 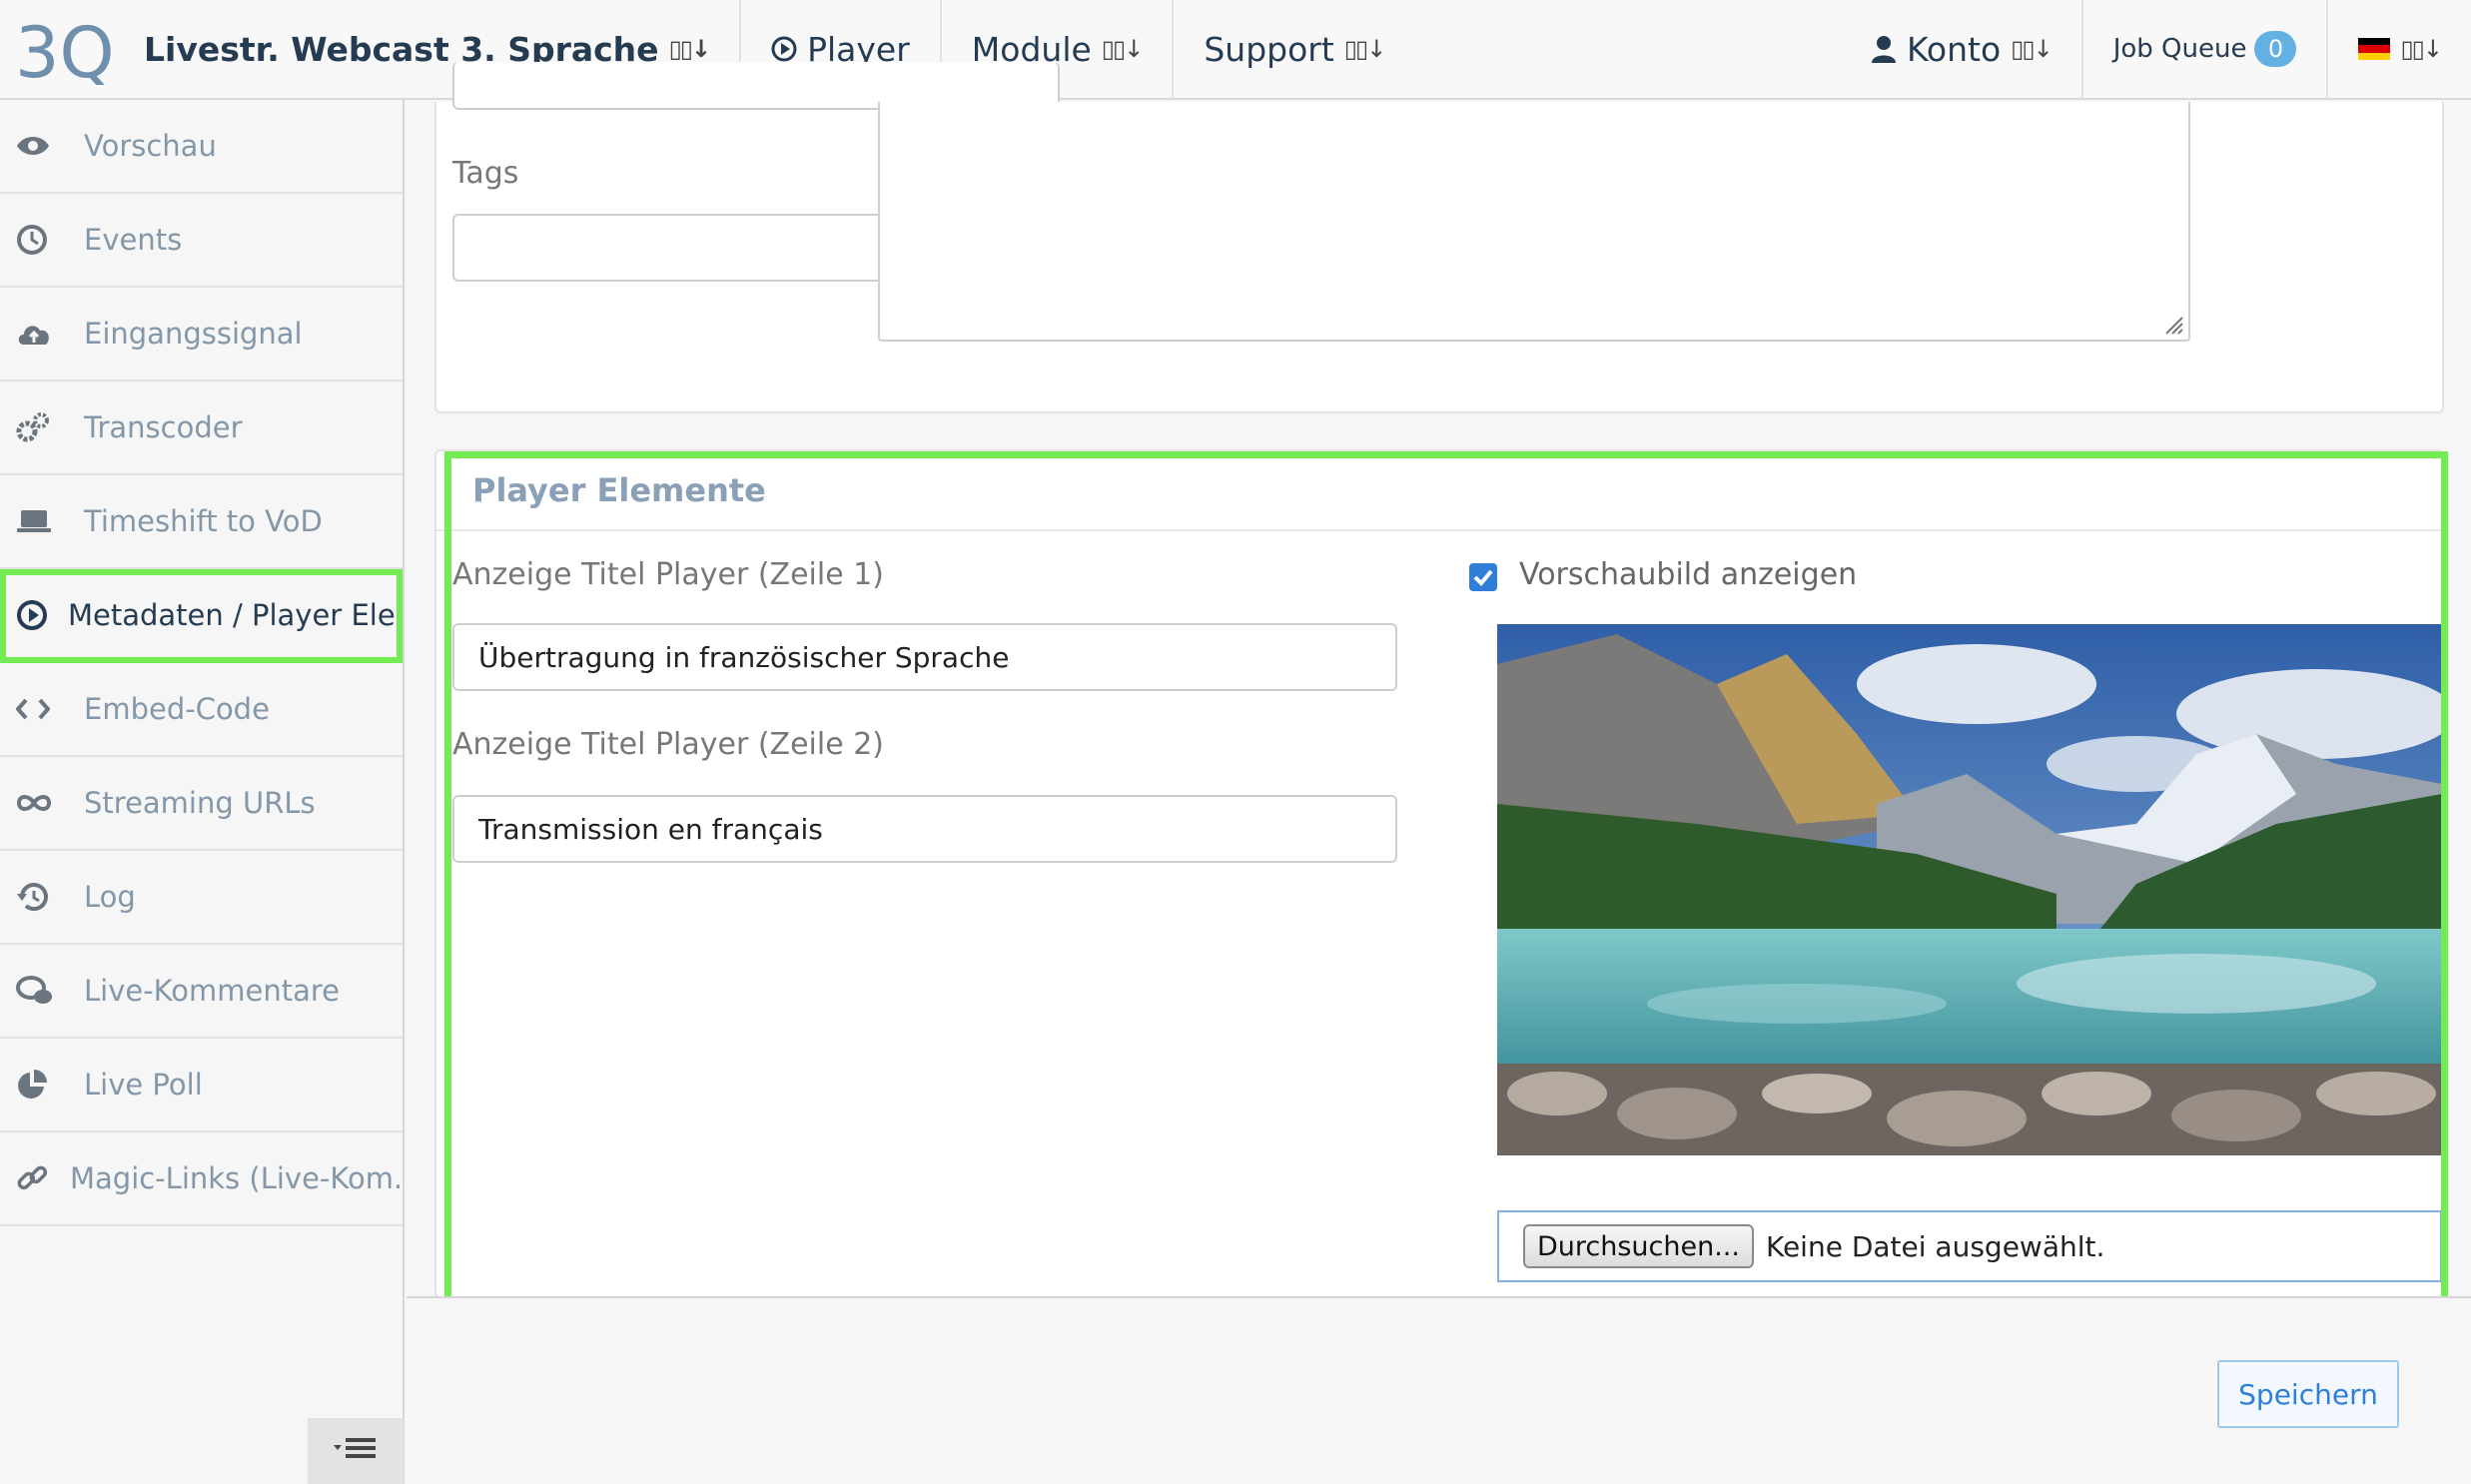 I want to click on save-button: Speichern, so click(x=2308, y=1394).